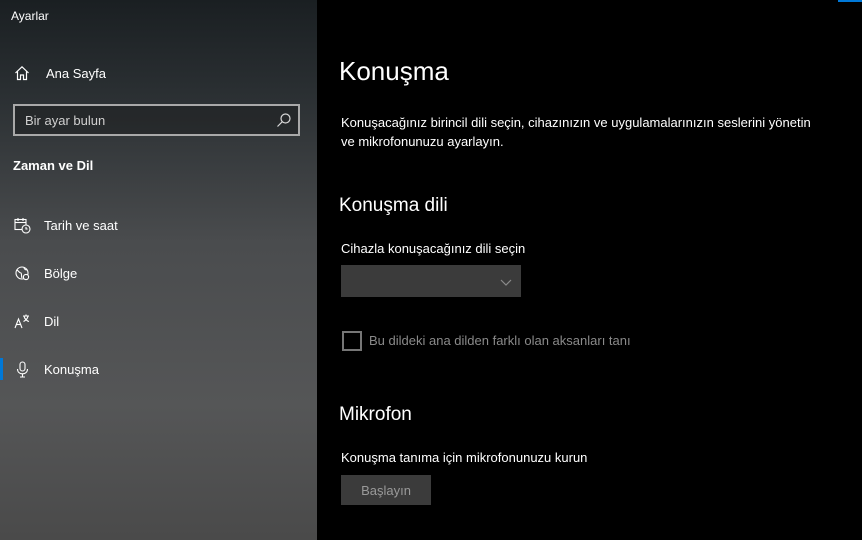 This screenshot has height=540, width=862. Describe the element at coordinates (158, 225) in the screenshot. I see `sidebar-item-date-time: Tarih ve saat` at that location.